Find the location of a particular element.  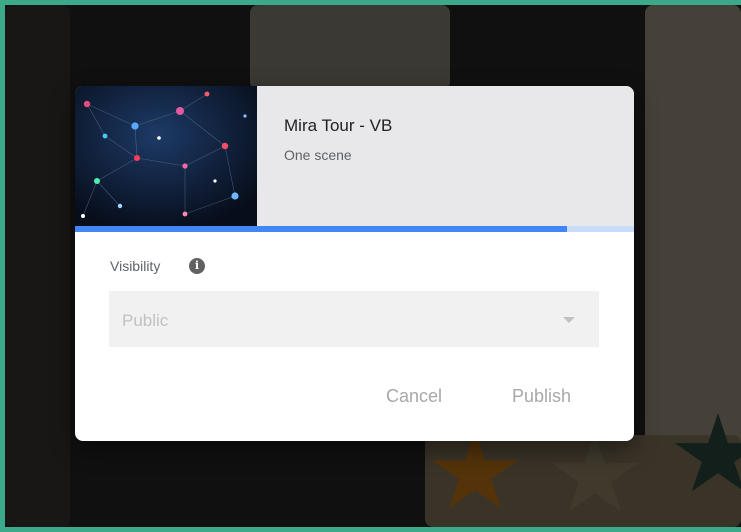

visibility-label: Visibility is located at coordinates (135, 266).